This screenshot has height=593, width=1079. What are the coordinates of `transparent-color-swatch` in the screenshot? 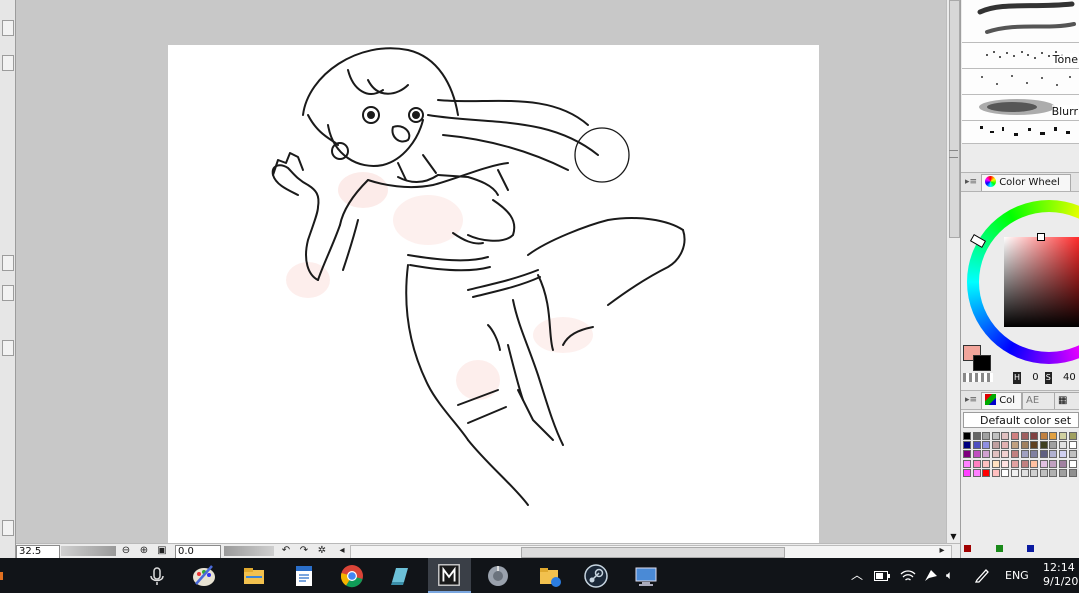 It's located at (978, 377).